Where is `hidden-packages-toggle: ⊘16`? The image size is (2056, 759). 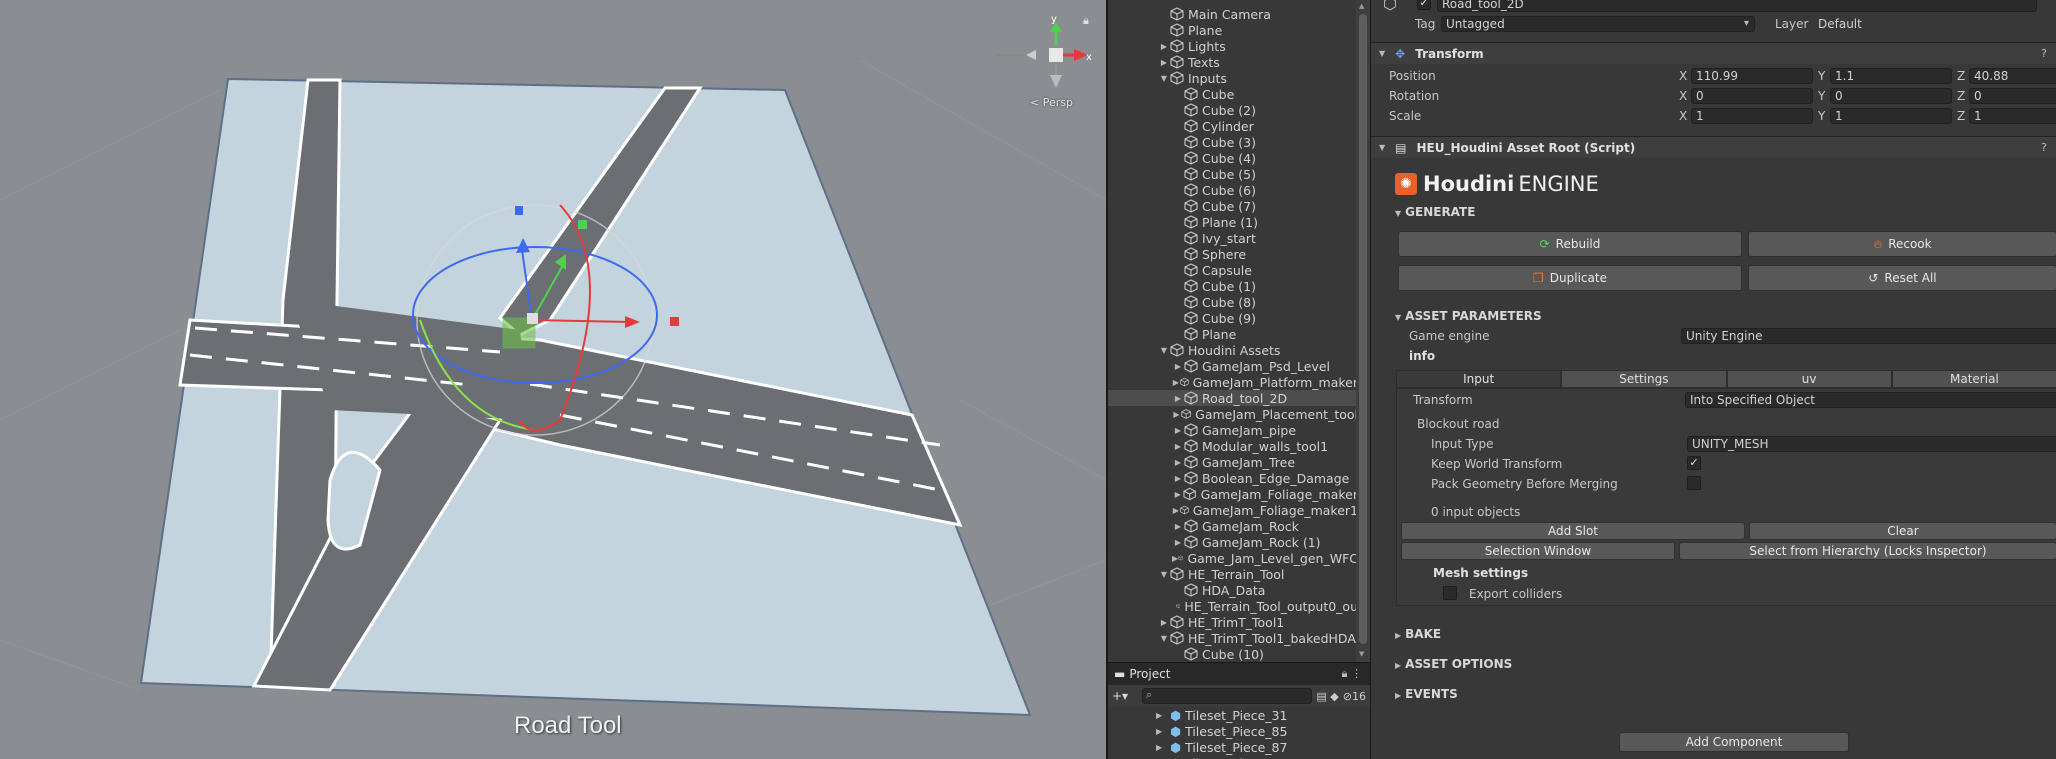 hidden-packages-toggle: ⊘16 is located at coordinates (1354, 696).